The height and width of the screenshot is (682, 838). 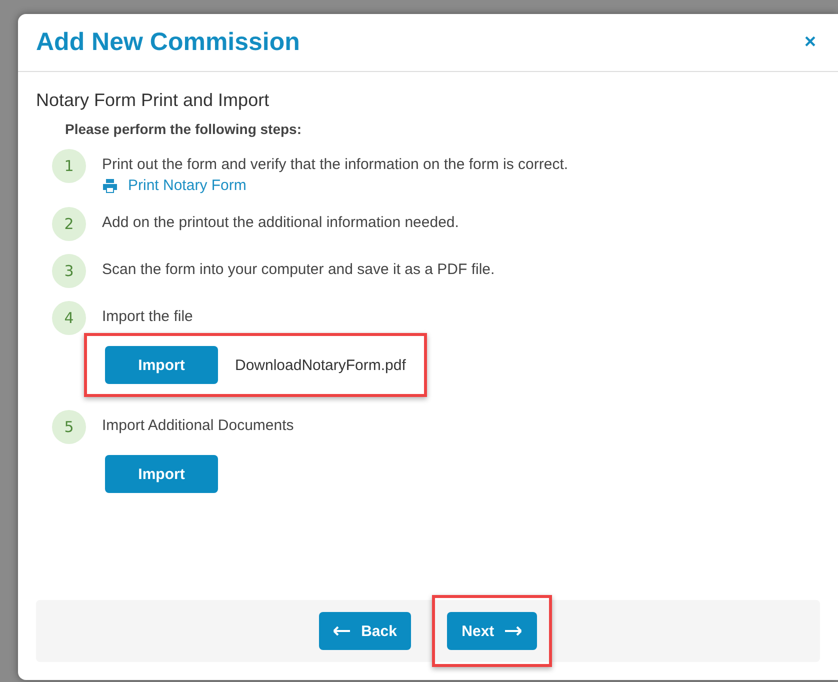 I want to click on step-number: 3, so click(x=69, y=271).